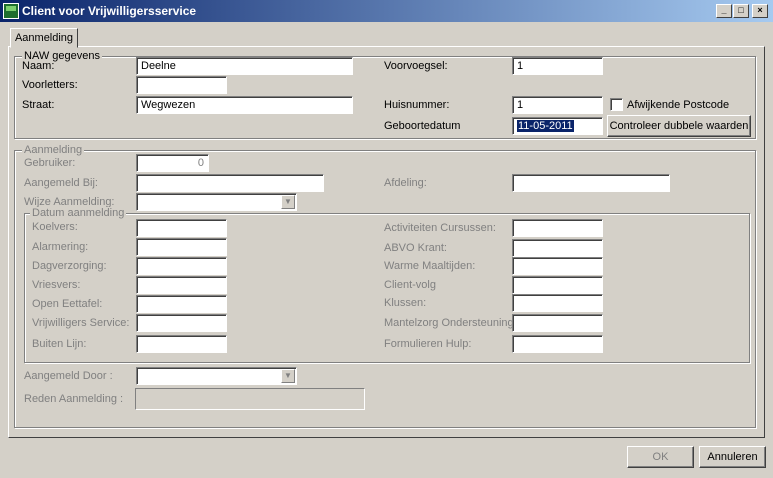 This screenshot has height=478, width=773. I want to click on app-icon, so click(11, 11).